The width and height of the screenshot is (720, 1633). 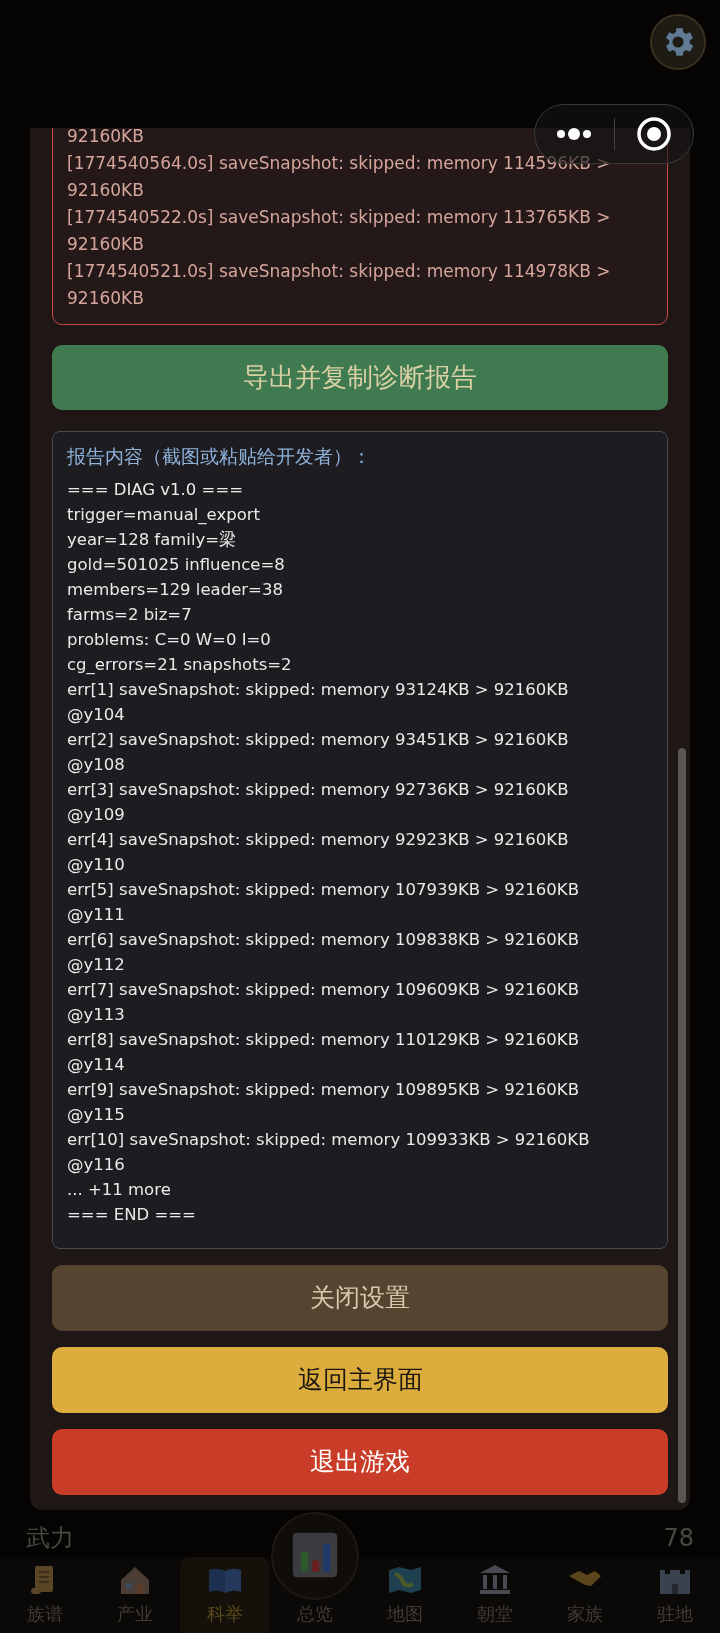 I want to click on close-settings-button: 关闭设置, so click(x=360, y=1298).